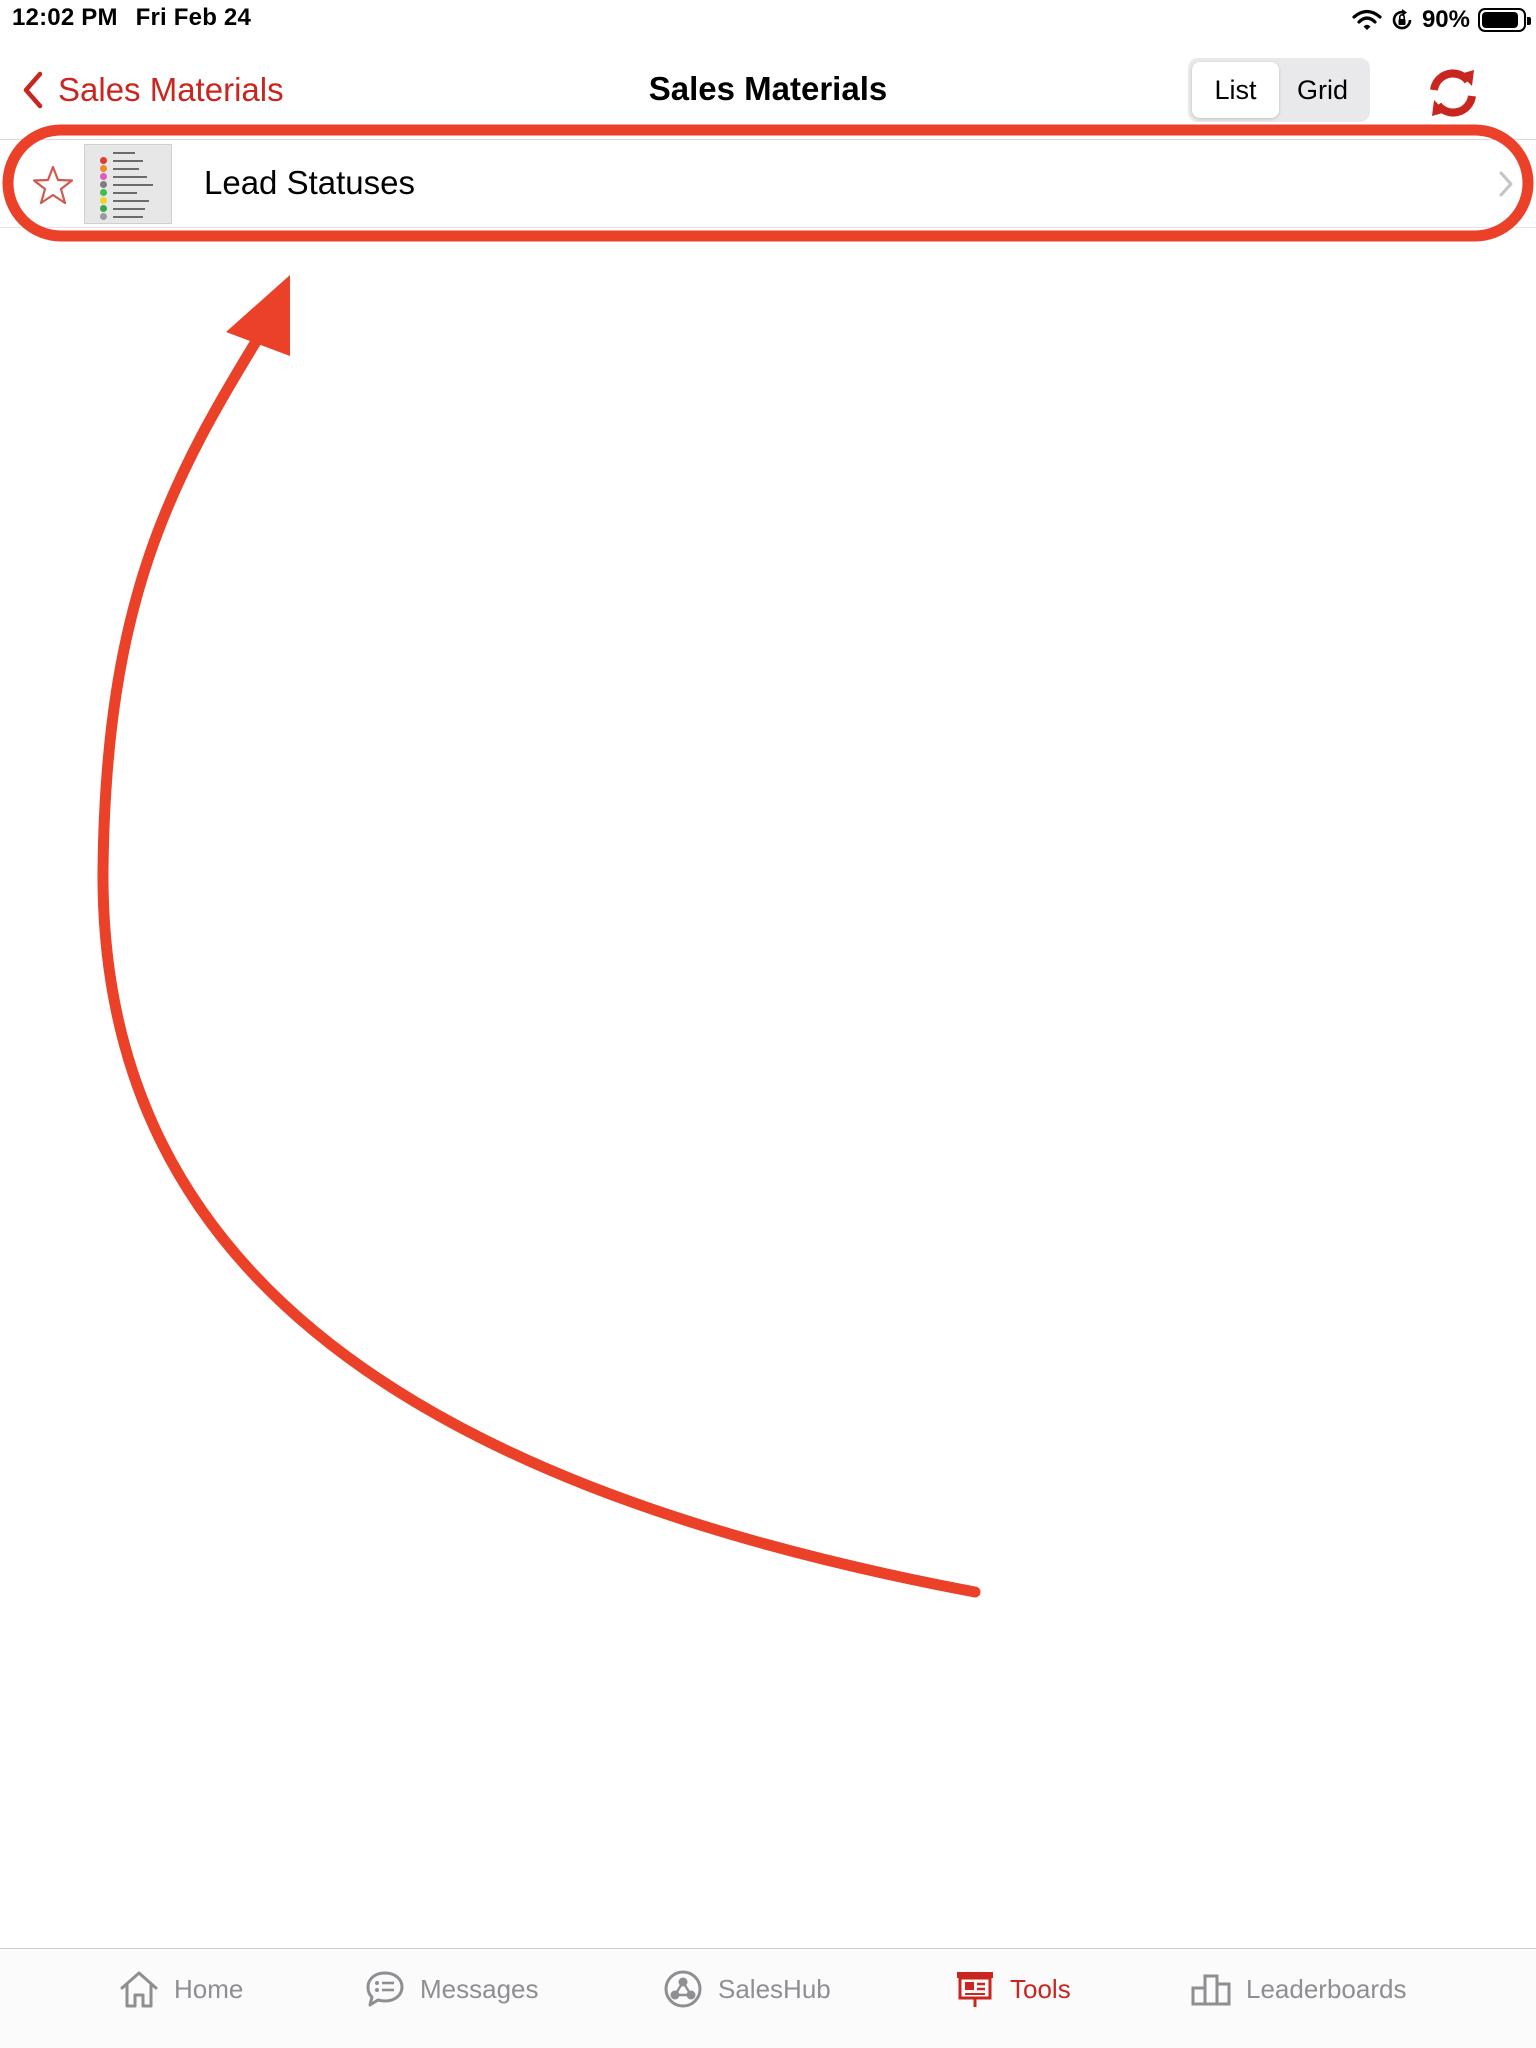  I want to click on view-mode-segmented-control: List Grid, so click(1279, 90).